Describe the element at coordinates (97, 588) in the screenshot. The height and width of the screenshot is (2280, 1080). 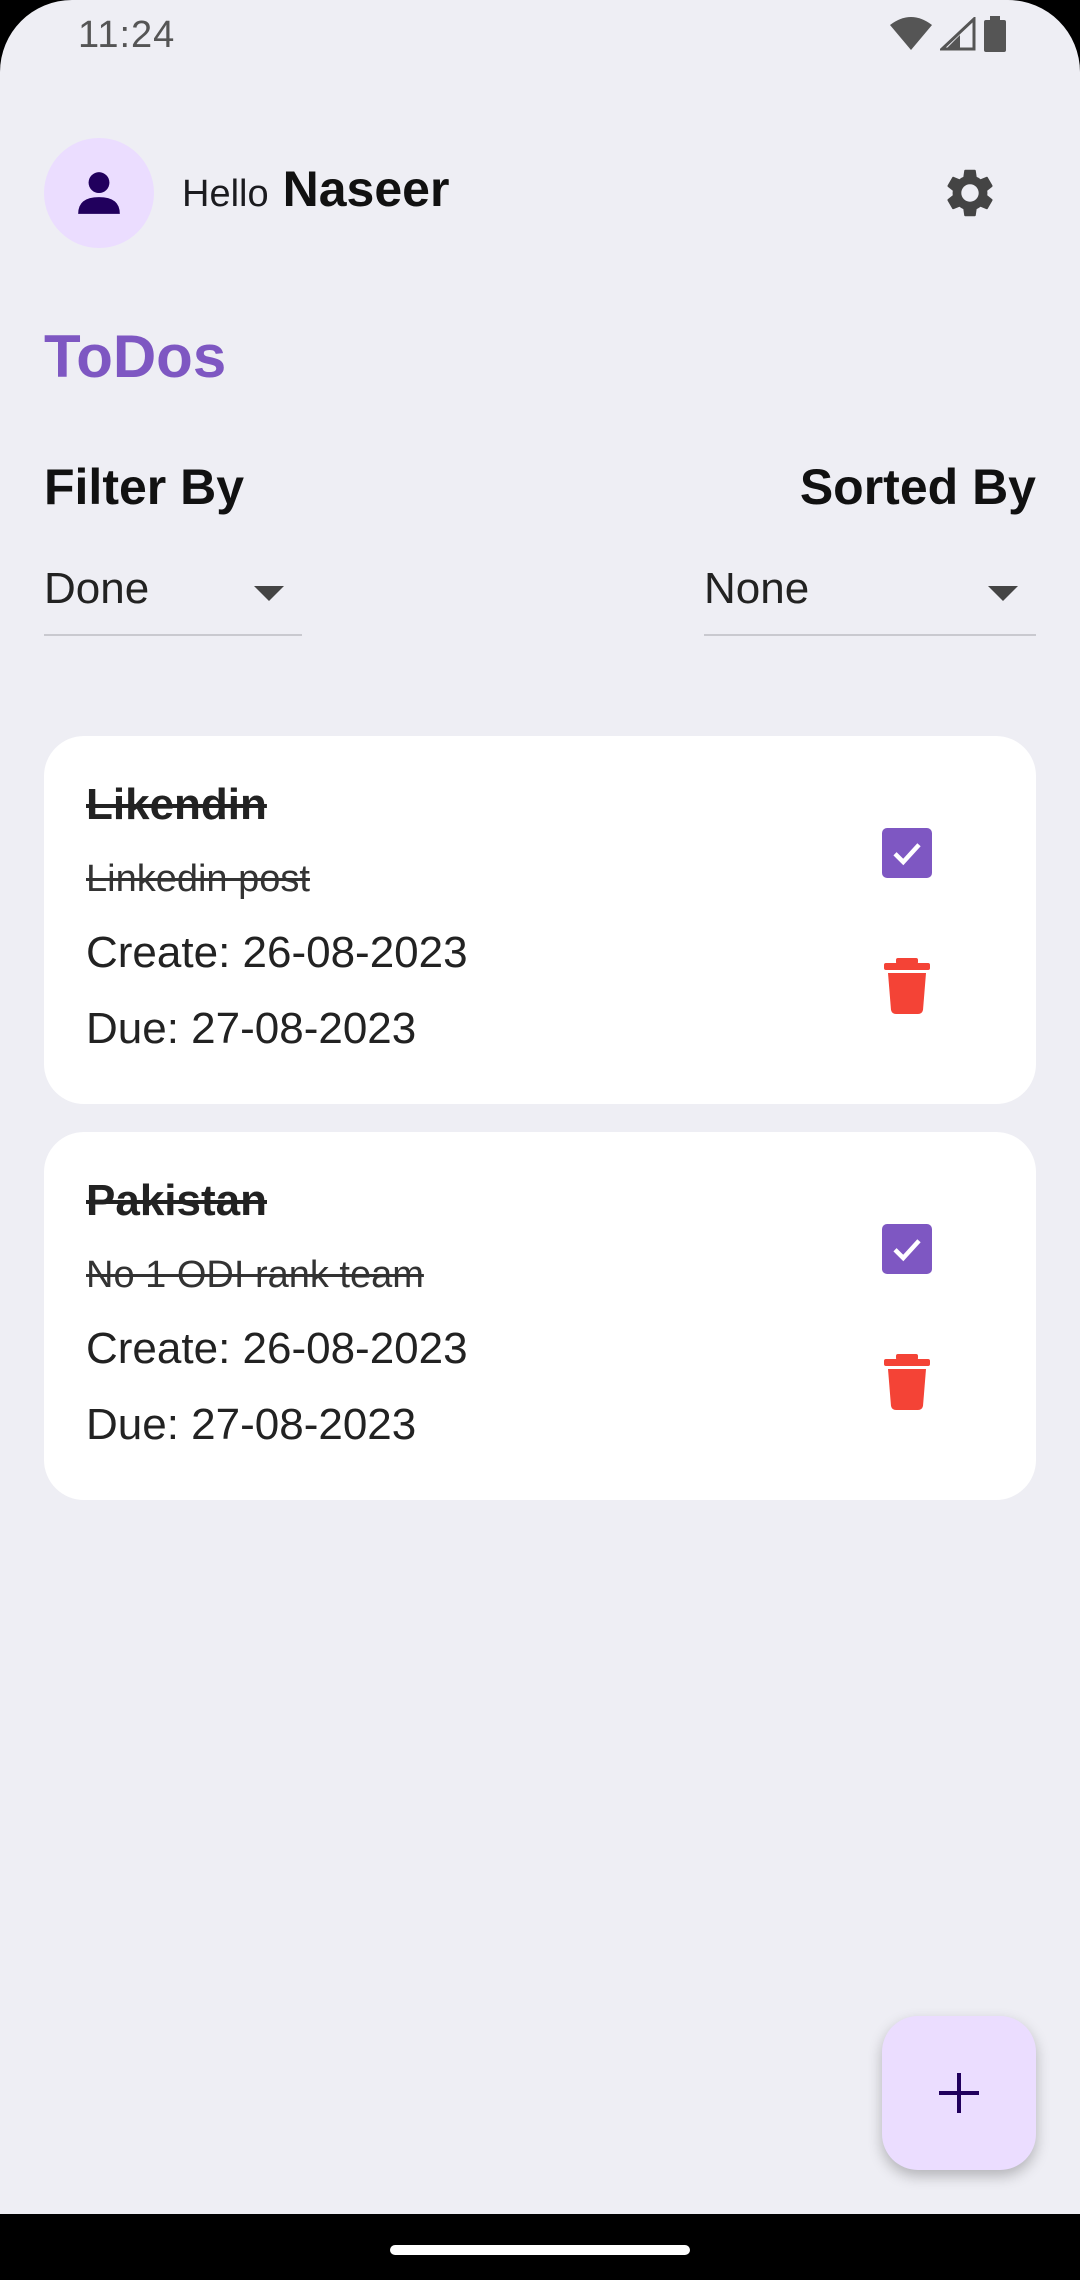
I see `filter-value: Done` at that location.